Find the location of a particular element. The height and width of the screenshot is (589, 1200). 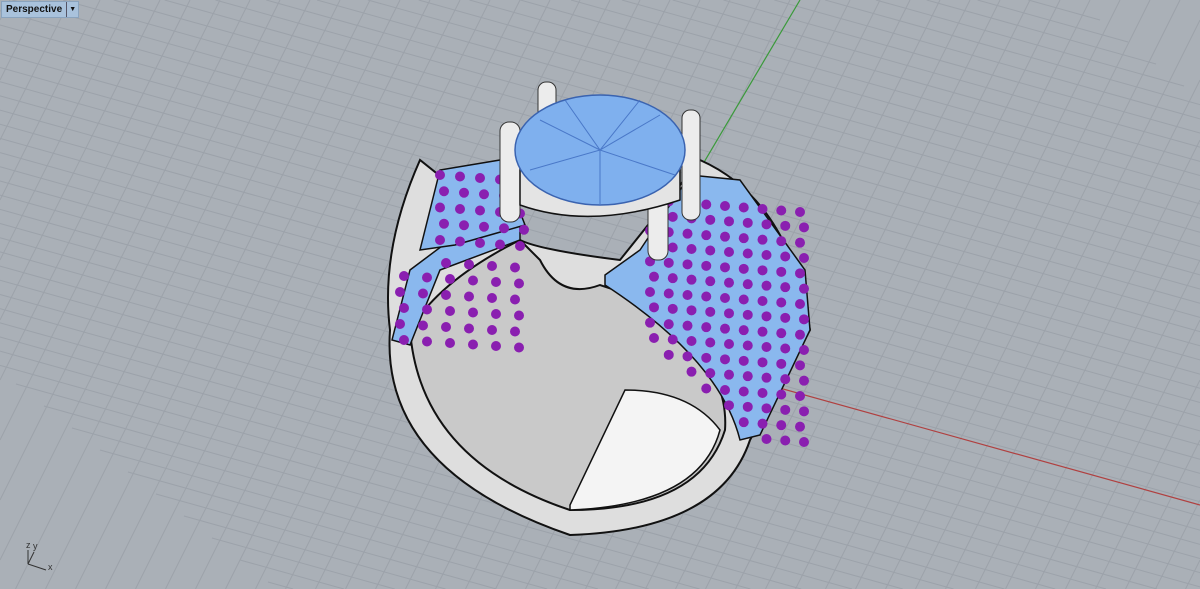

y-axis-label: y is located at coordinates (35, 546).